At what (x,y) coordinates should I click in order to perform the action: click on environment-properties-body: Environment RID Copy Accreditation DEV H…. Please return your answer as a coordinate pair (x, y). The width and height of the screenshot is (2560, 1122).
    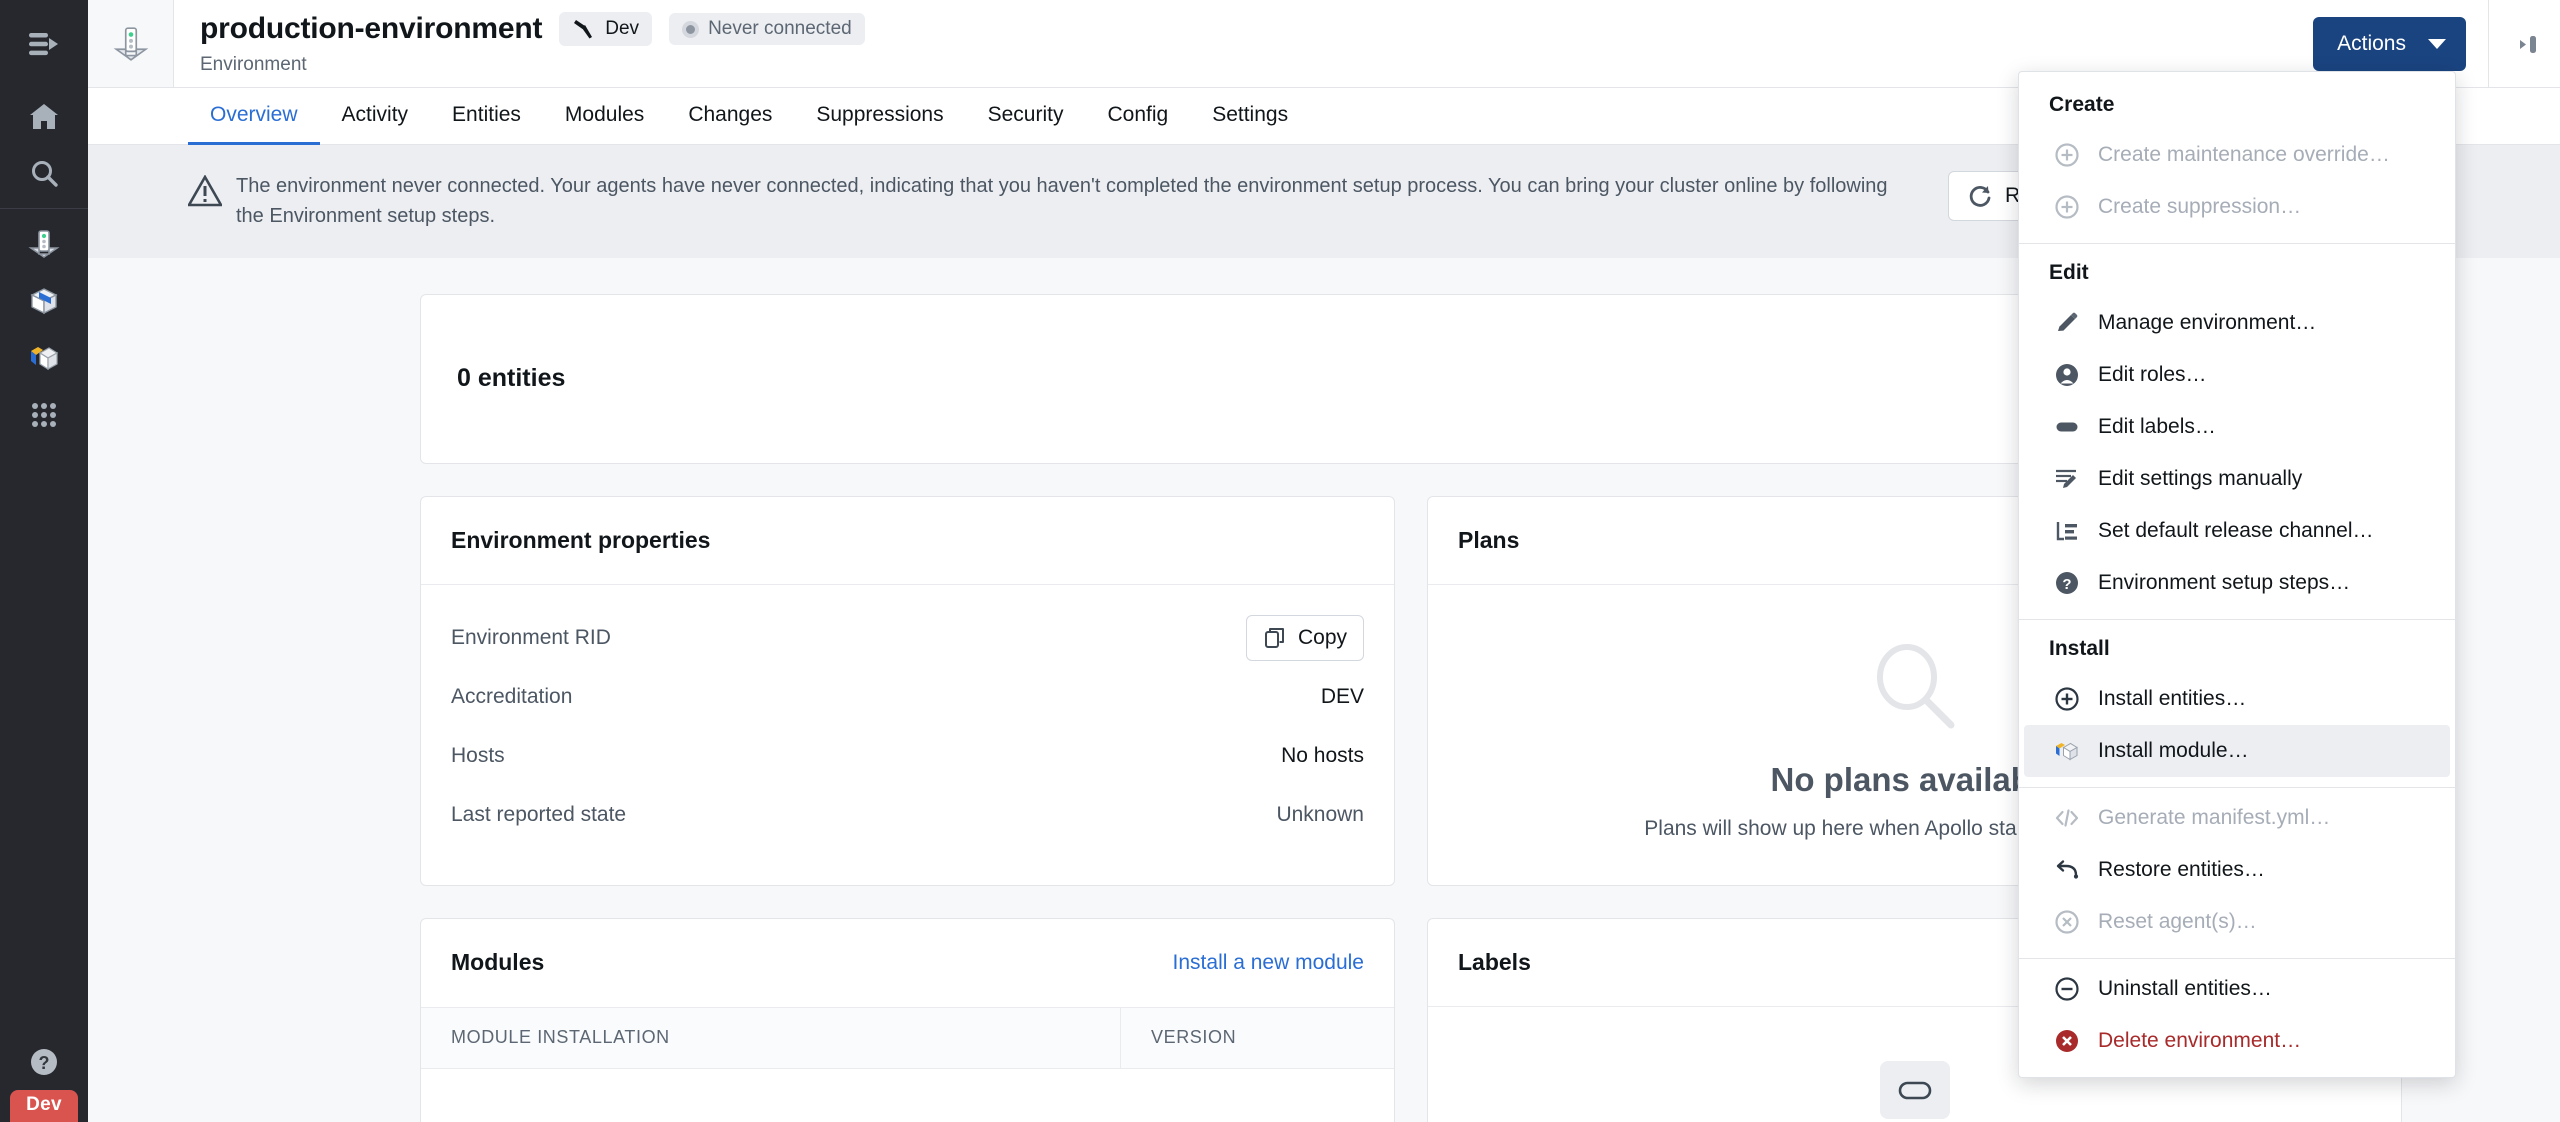
    Looking at the image, I should click on (907, 728).